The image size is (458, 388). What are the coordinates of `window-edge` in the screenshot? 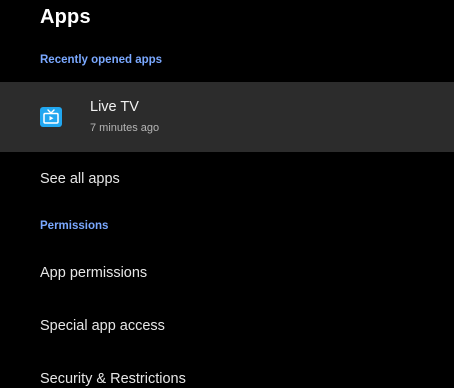 It's located at (456, 194).